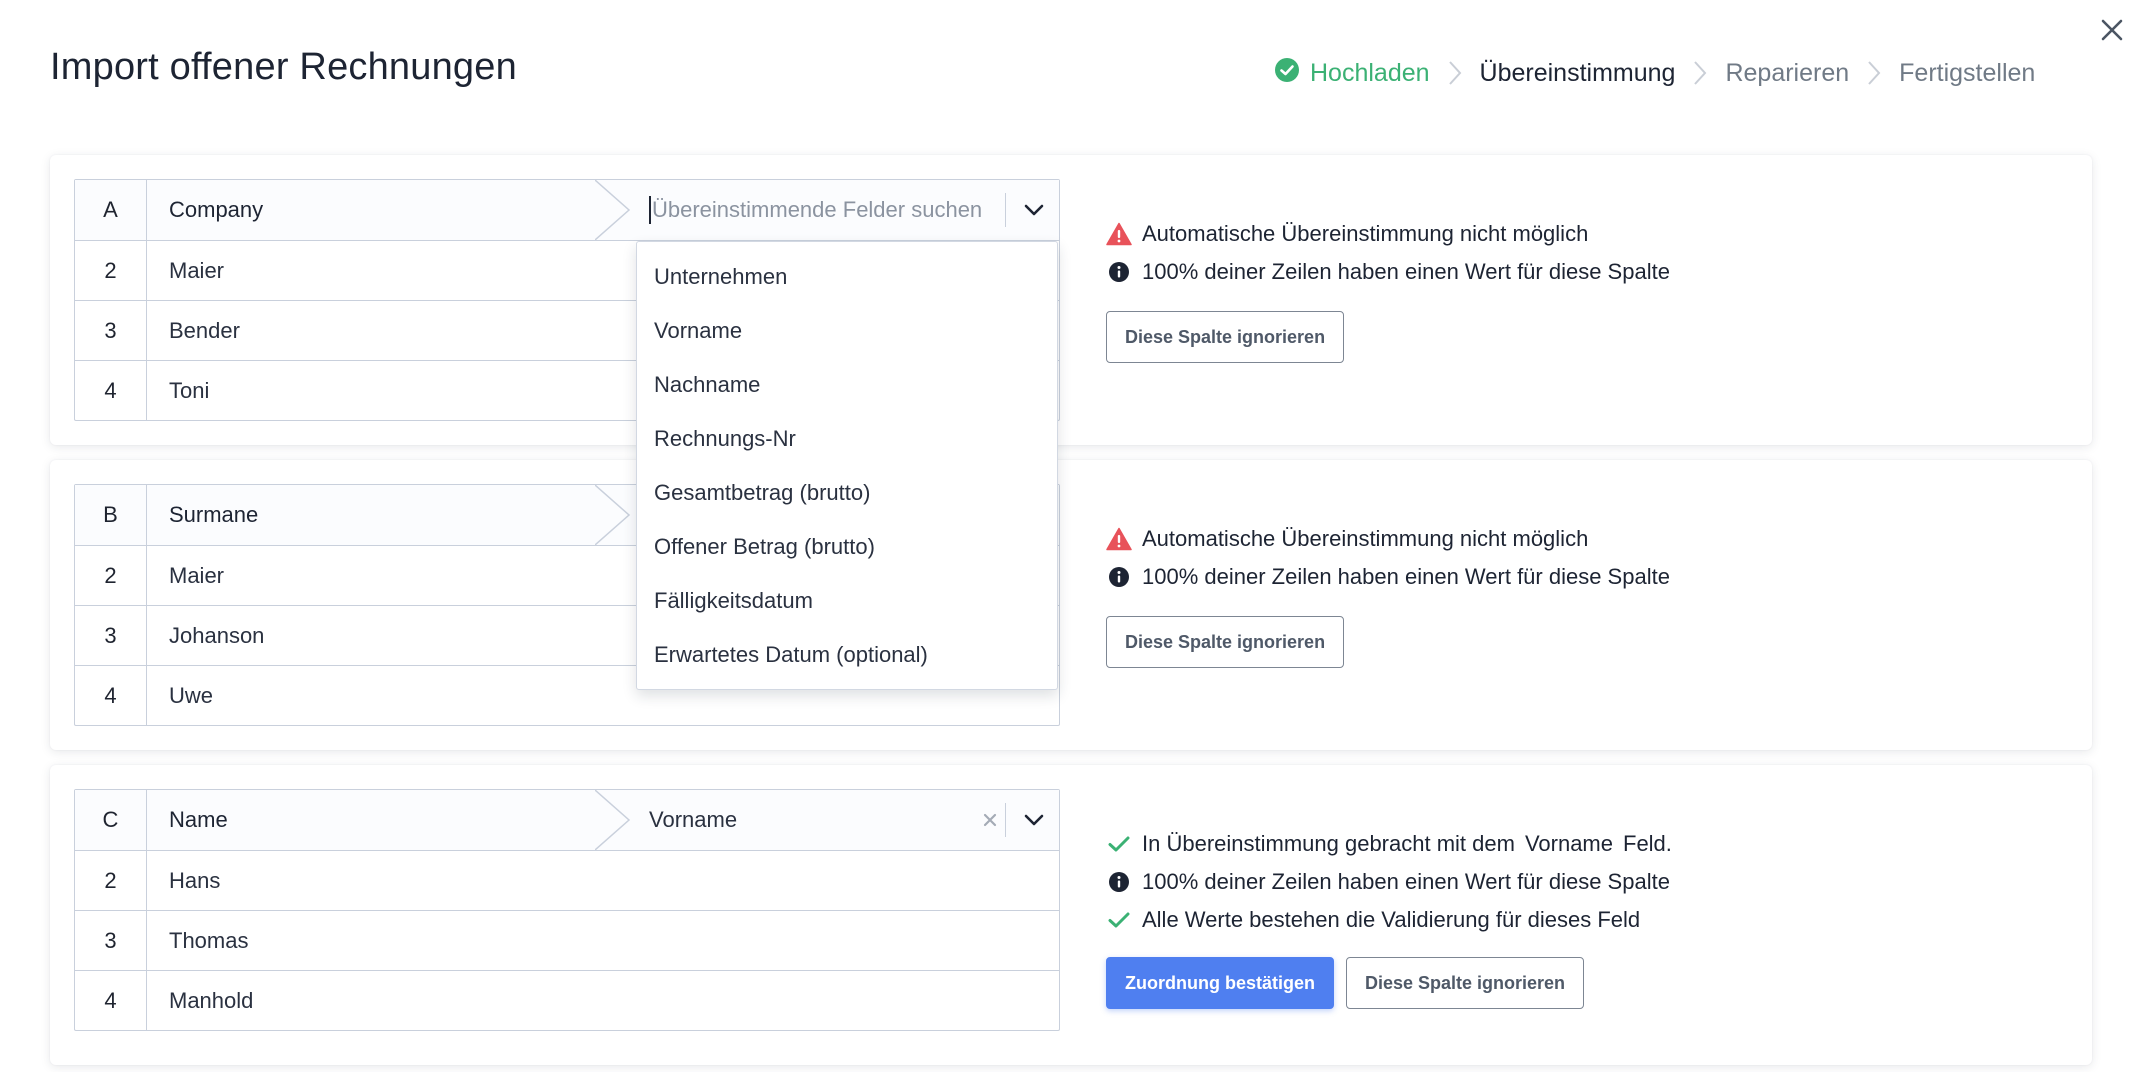 The width and height of the screenshot is (2136, 1072). Describe the element at coordinates (805, 820) in the screenshot. I see `selected-field-value: Vorname` at that location.